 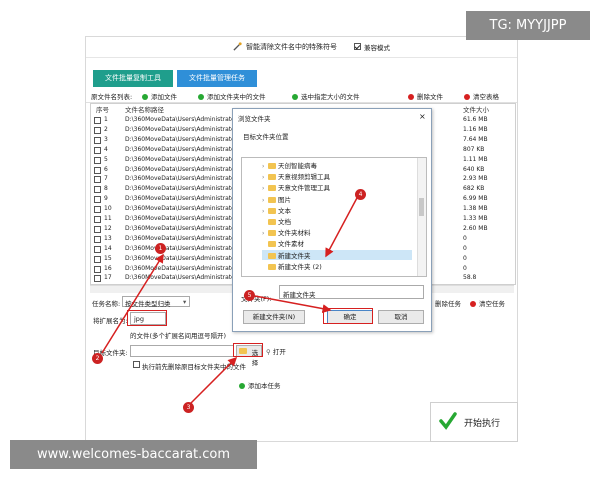 I want to click on highlight-ok-button, so click(x=348, y=316).